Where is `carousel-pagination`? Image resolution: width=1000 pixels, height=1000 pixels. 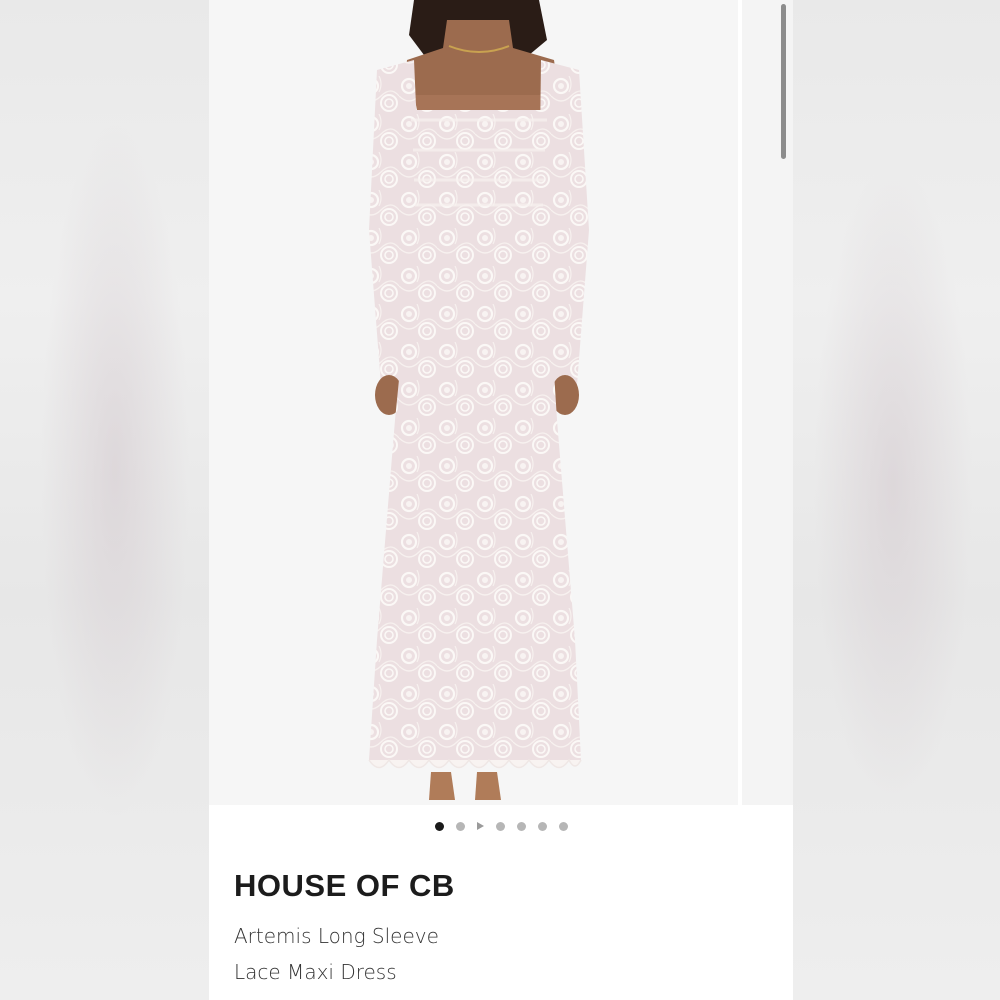
carousel-pagination is located at coordinates (501, 826).